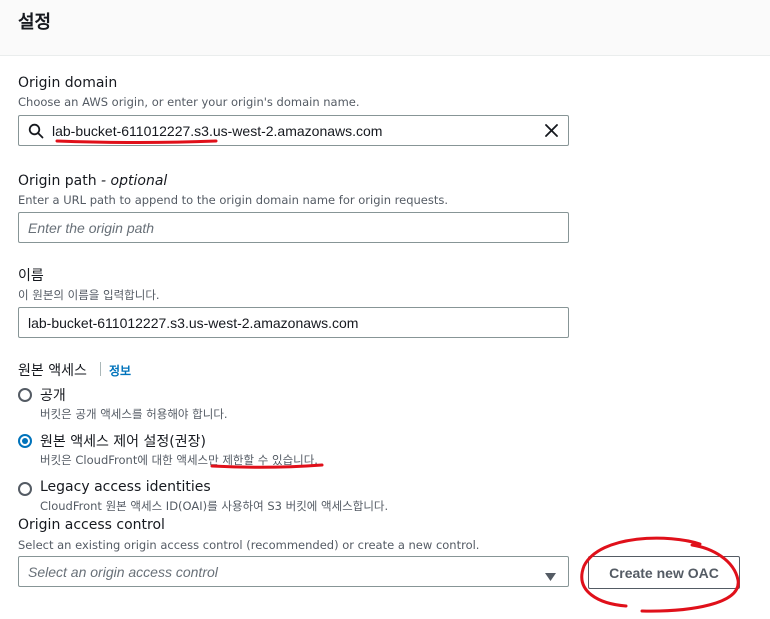 The width and height of the screenshot is (770, 619). I want to click on label-separator, so click(100, 369).